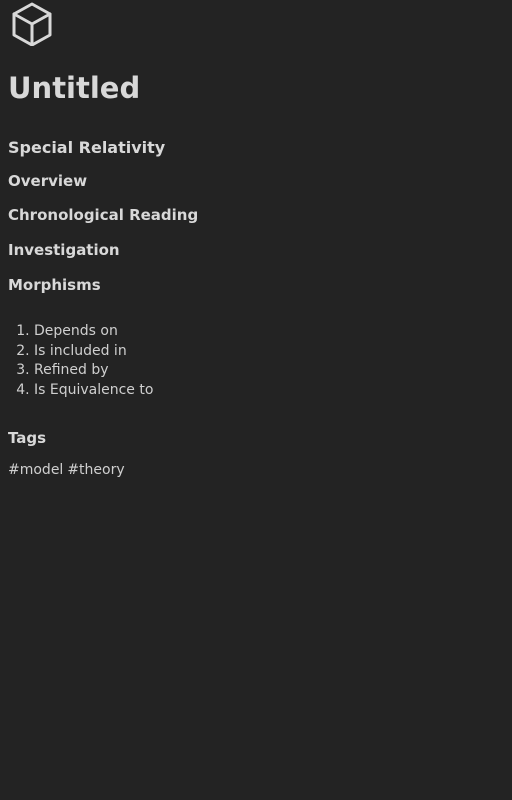 The height and width of the screenshot is (800, 512). What do you see at coordinates (25, 389) in the screenshot?
I see `list-item-number: 4.` at bounding box center [25, 389].